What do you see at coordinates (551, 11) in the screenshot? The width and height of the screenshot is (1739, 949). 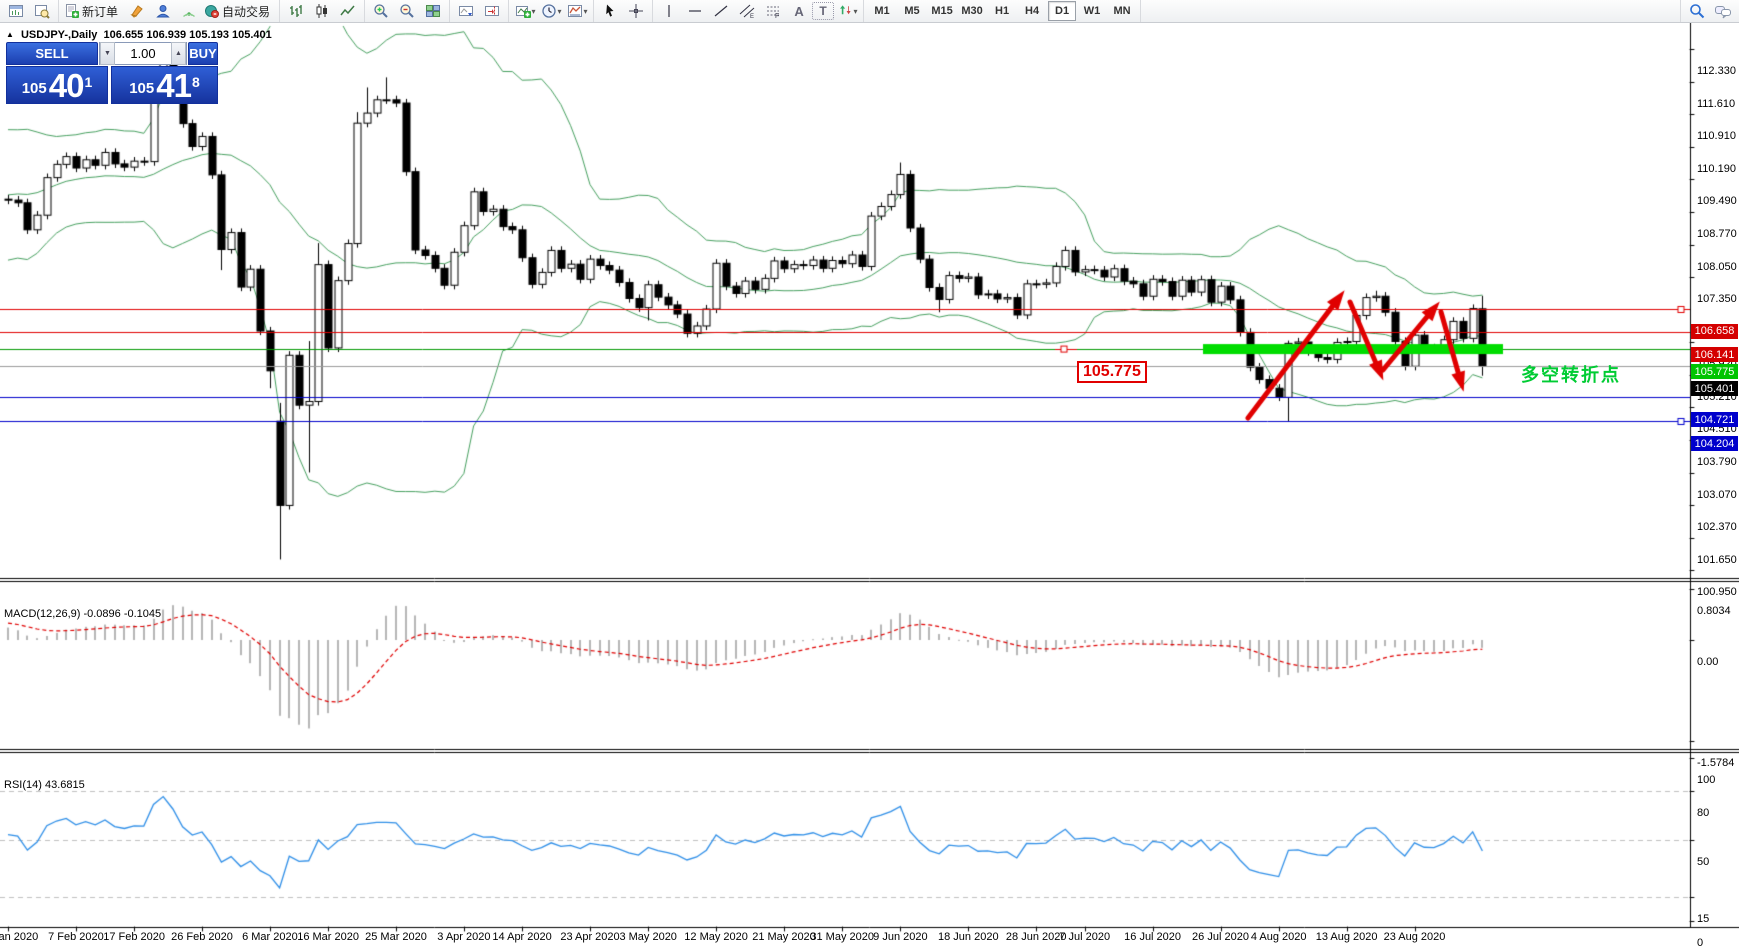 I see `periods-clock-icon: ▾` at bounding box center [551, 11].